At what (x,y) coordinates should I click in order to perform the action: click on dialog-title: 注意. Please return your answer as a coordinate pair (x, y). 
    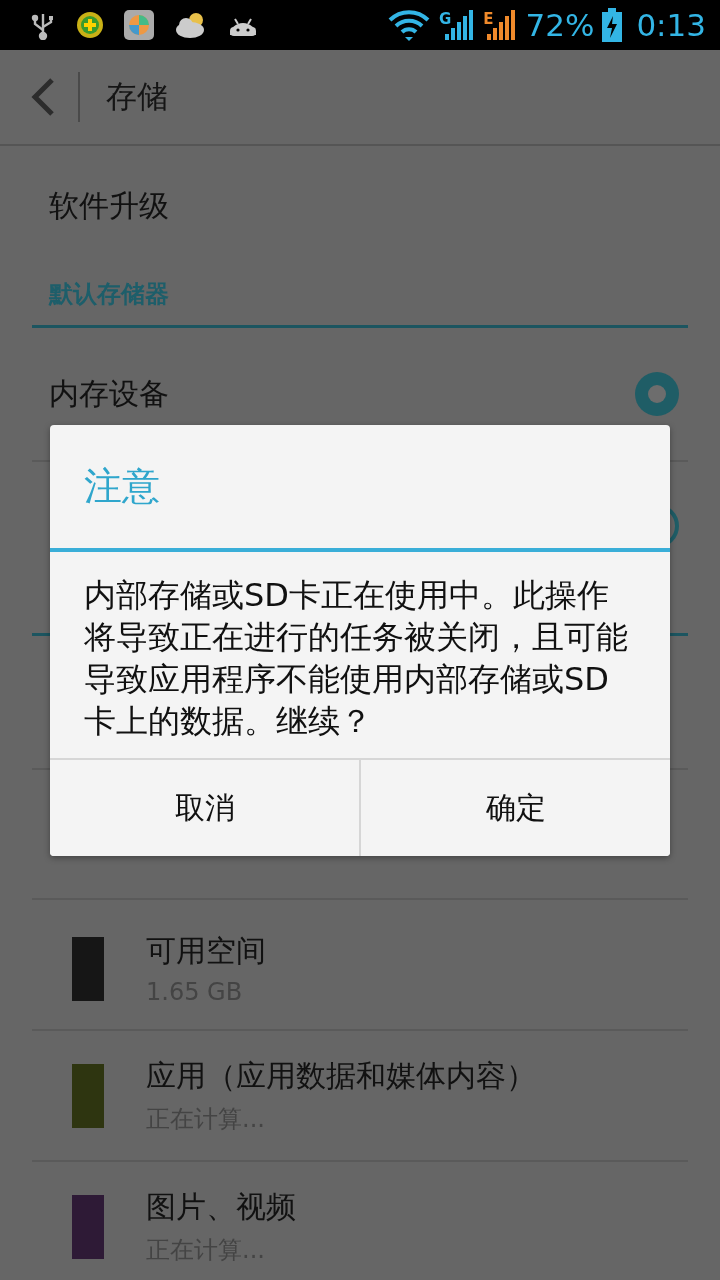
    Looking at the image, I should click on (360, 488).